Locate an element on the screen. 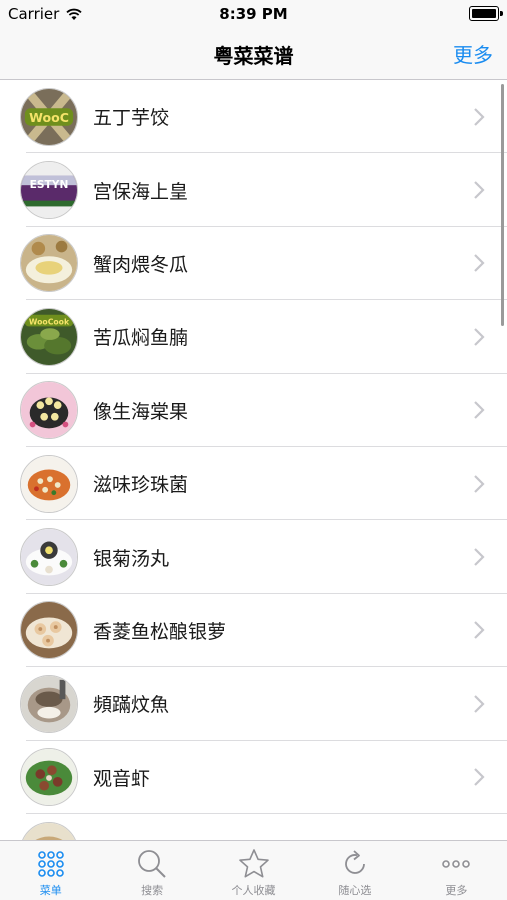 This screenshot has width=507, height=900. recipe-name: 像生海棠果 is located at coordinates (141, 411).